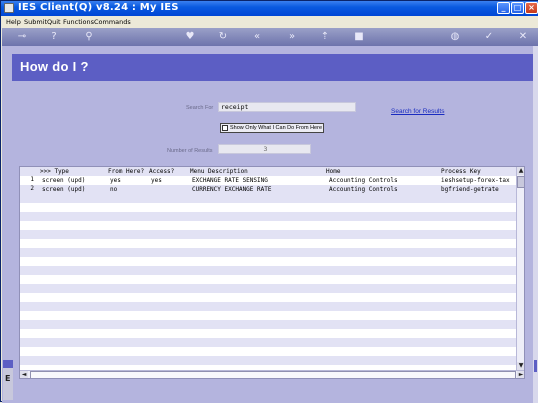 The image size is (538, 403). Describe the element at coordinates (156, 180) in the screenshot. I see `cell-access: yes` at that location.